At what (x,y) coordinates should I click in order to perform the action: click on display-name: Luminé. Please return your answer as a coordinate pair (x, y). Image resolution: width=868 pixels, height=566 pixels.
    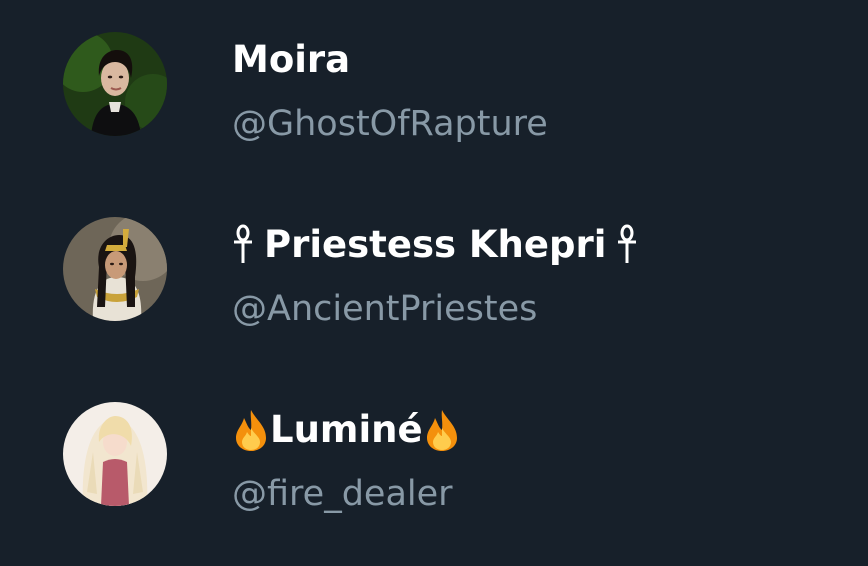
    Looking at the image, I should click on (346, 430).